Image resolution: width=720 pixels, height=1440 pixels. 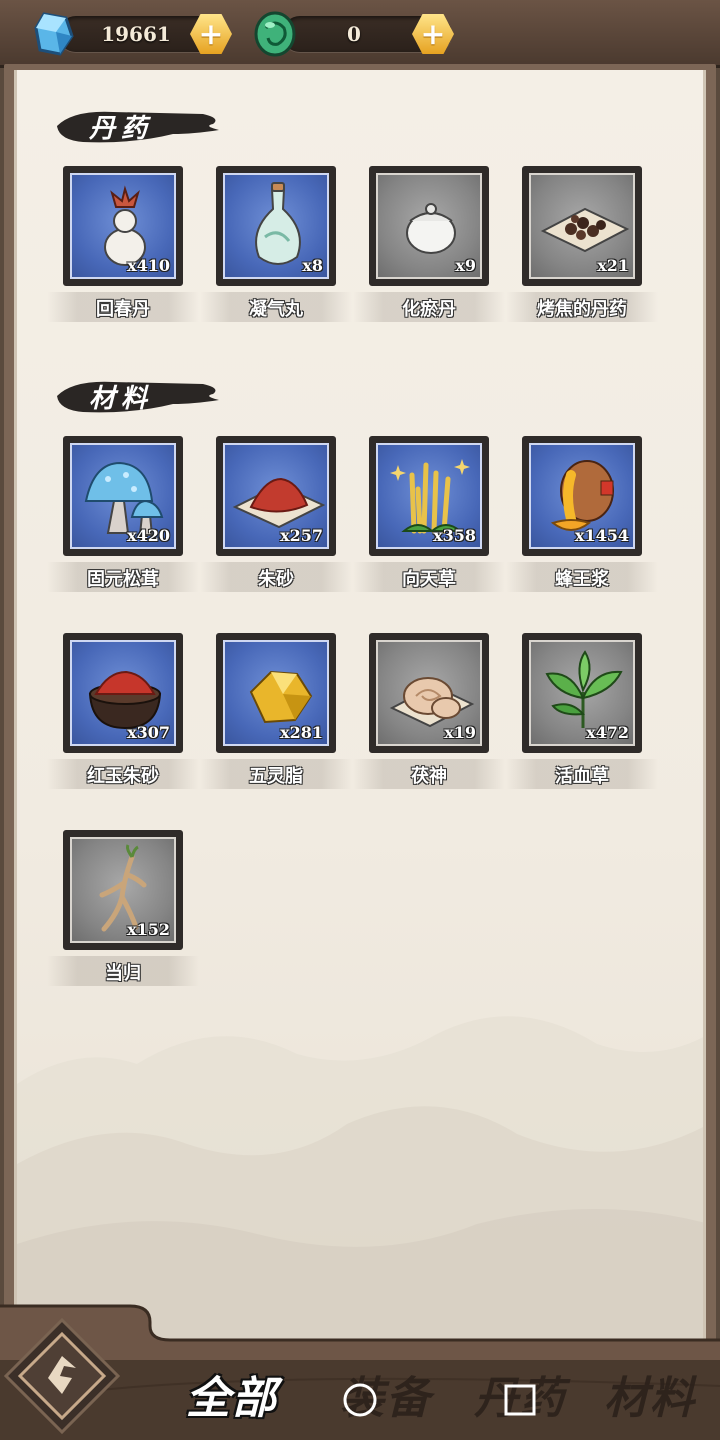 I want to click on item-slot: x410 回春丹, so click(x=123, y=246).